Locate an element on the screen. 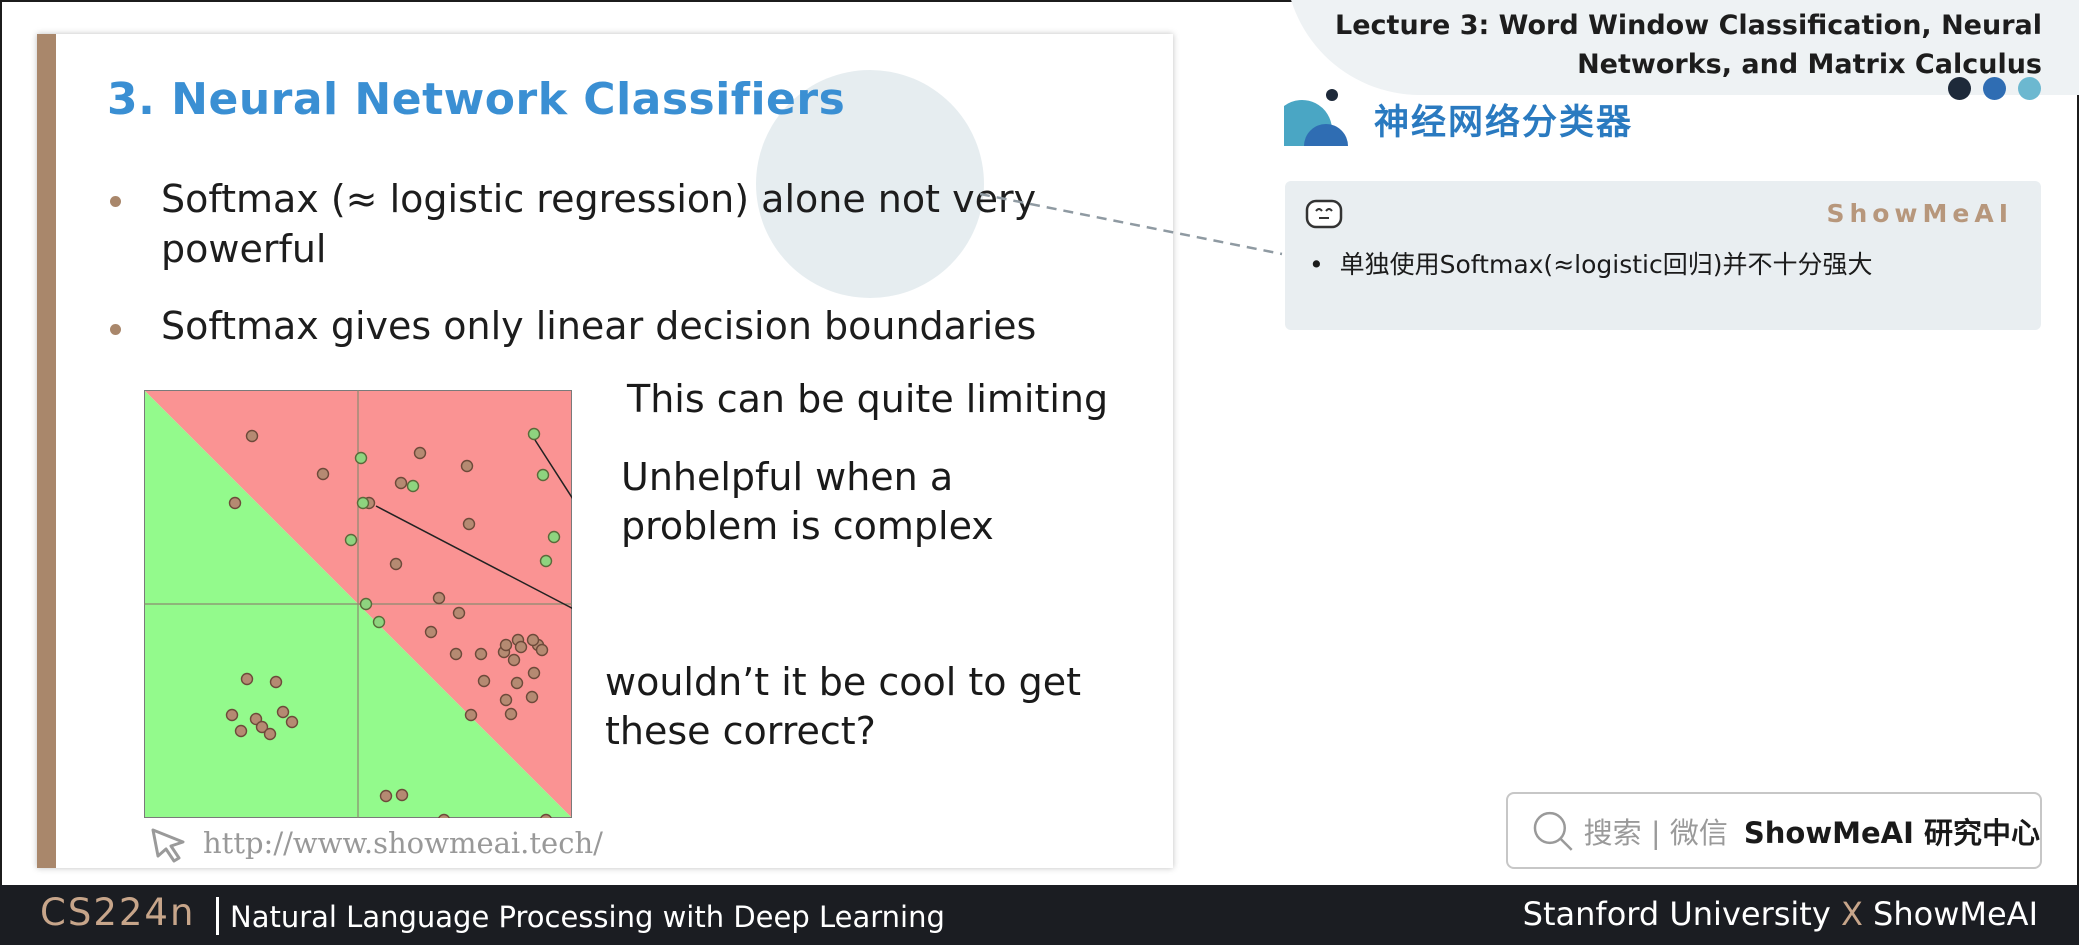  lecture-title-line2: Networks, and Matrix Calculus is located at coordinates (1809, 64).